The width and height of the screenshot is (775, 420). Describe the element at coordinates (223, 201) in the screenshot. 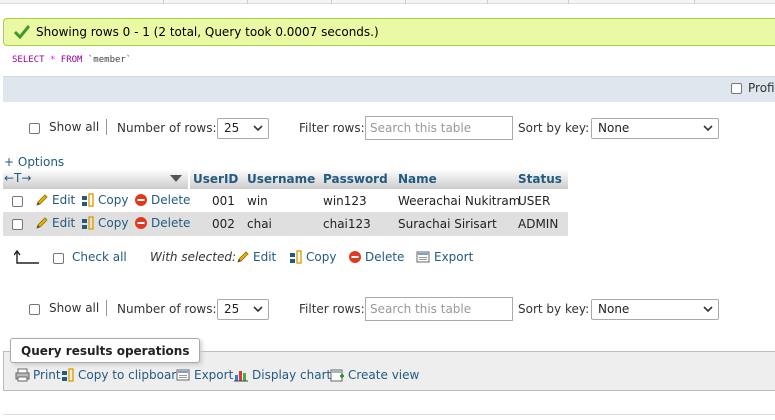

I see `cell-userid: 001` at that location.